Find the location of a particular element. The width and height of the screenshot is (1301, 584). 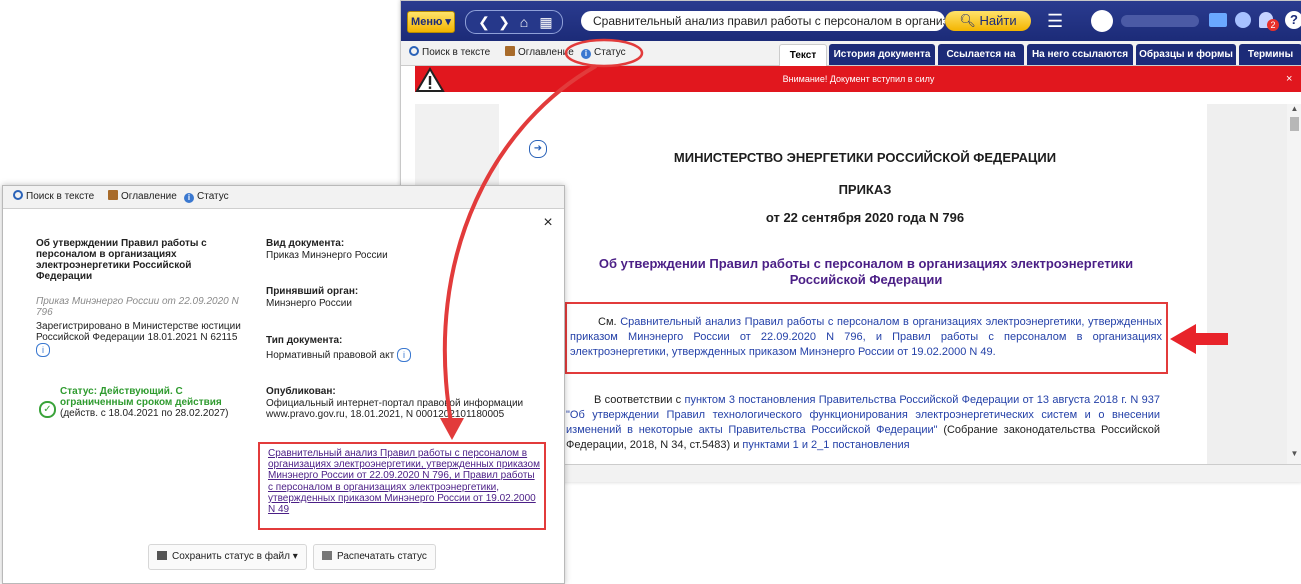

status-highlight-ellipse is located at coordinates (604, 53).